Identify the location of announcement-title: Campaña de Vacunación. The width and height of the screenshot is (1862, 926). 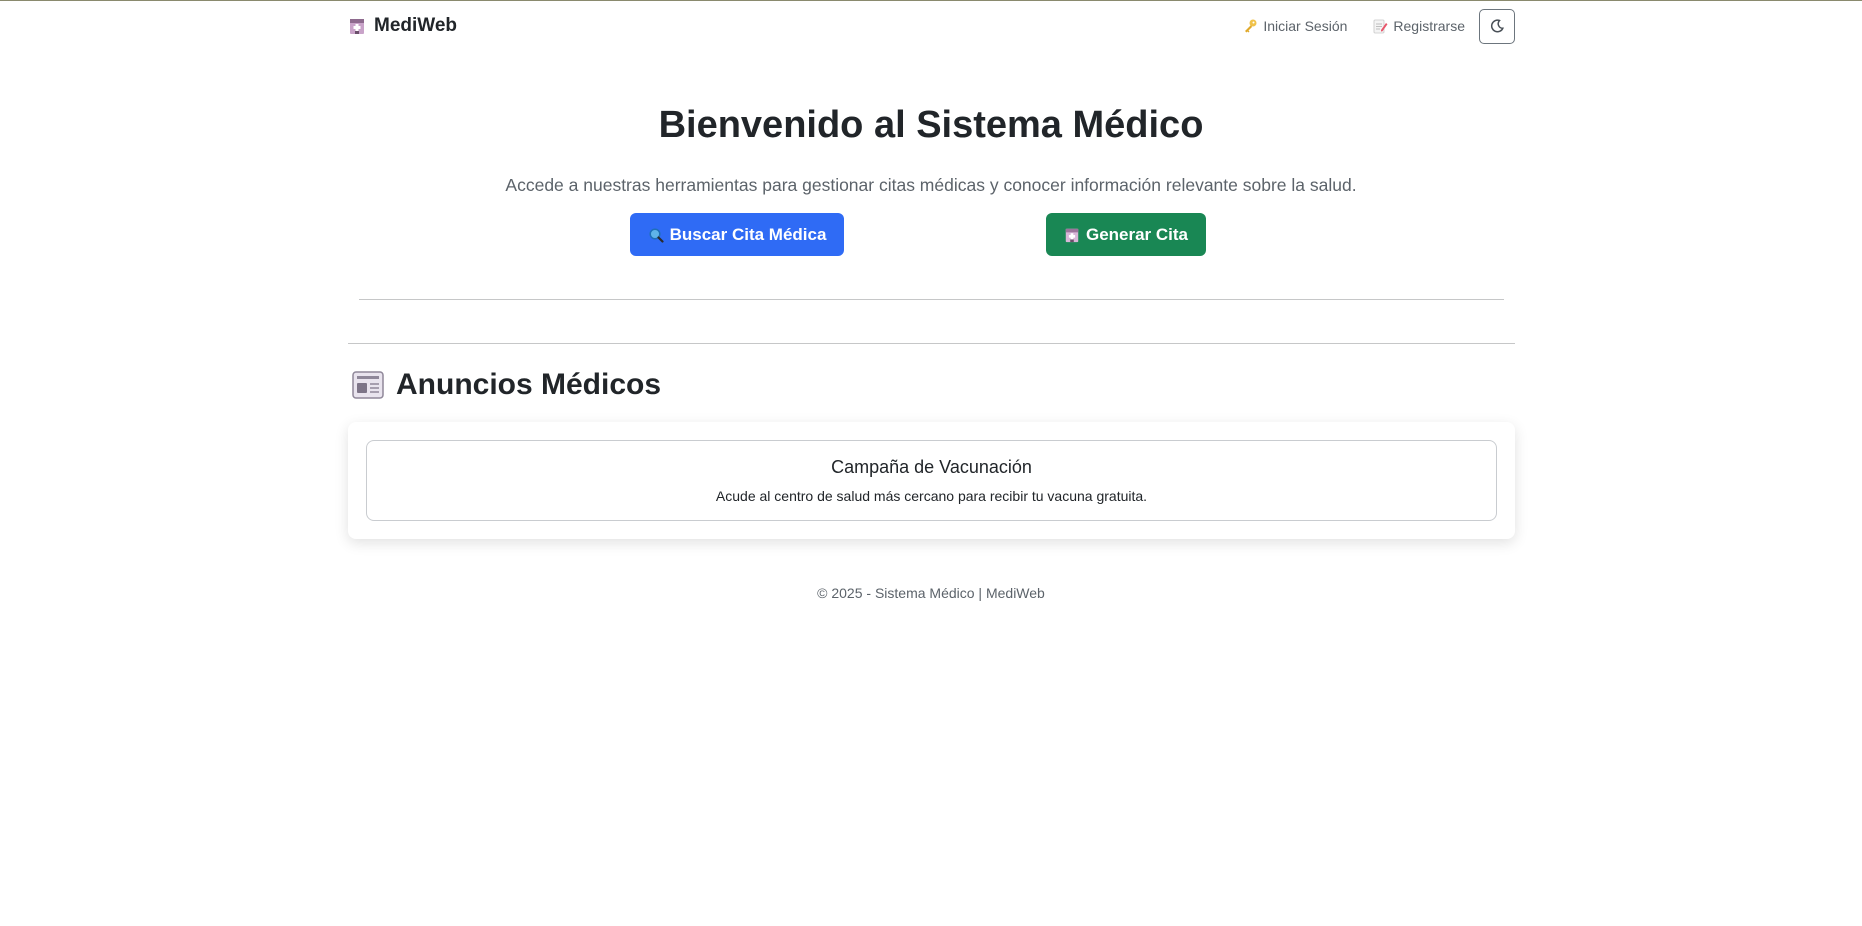
(931, 467).